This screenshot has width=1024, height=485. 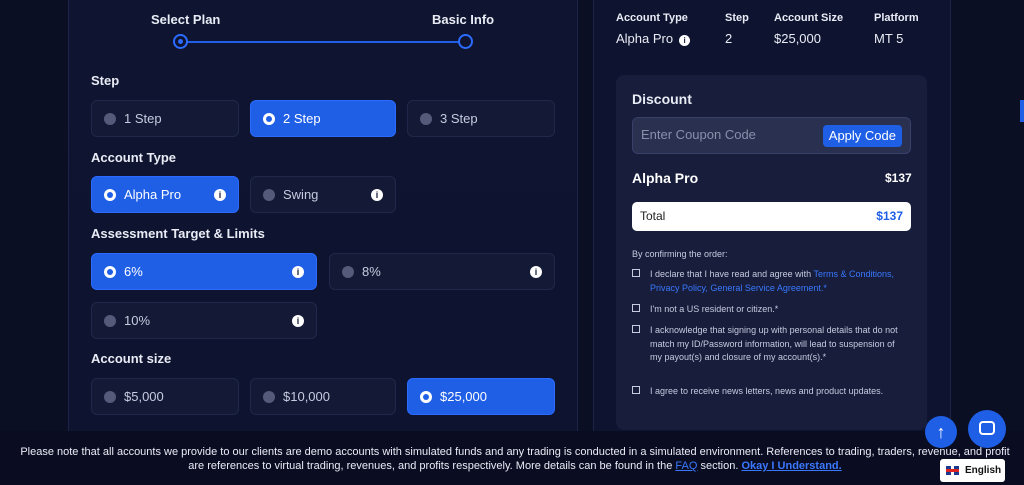 I want to click on terms-checkbox, so click(x=636, y=273).